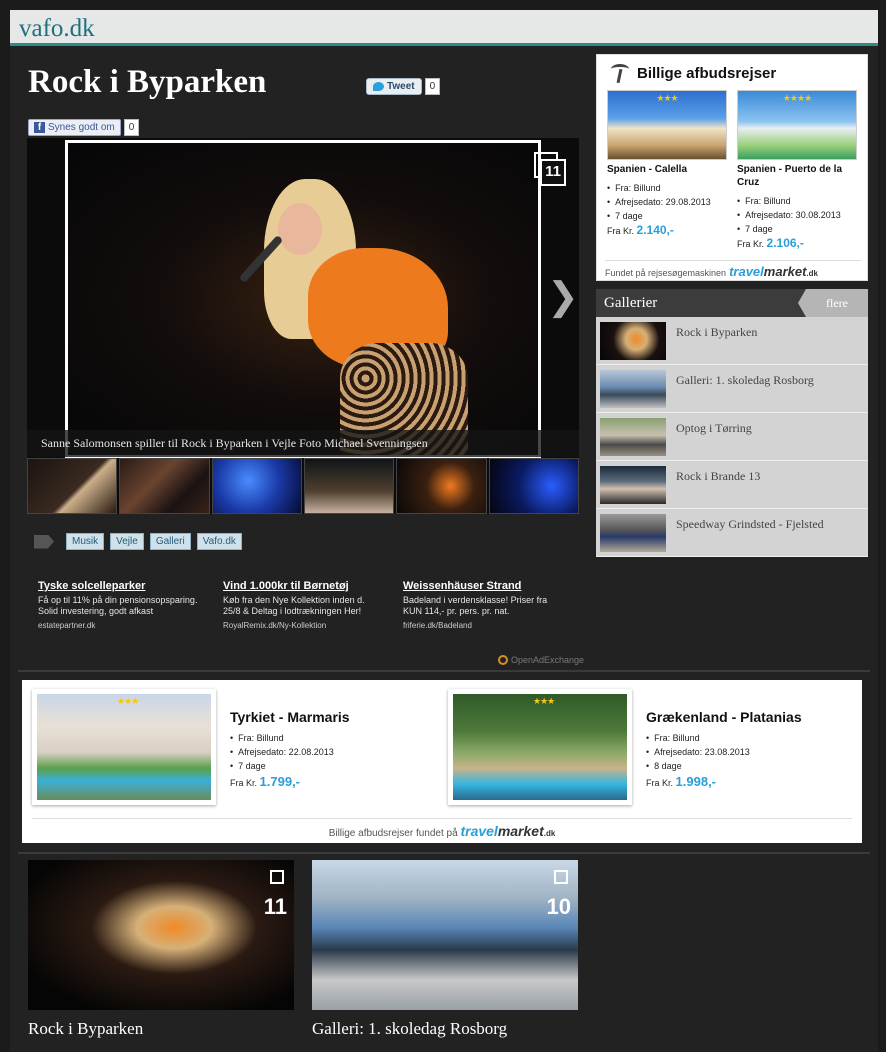 Image resolution: width=886 pixels, height=1052 pixels. What do you see at coordinates (85, 541) in the screenshot?
I see `tag-link: Musik` at bounding box center [85, 541].